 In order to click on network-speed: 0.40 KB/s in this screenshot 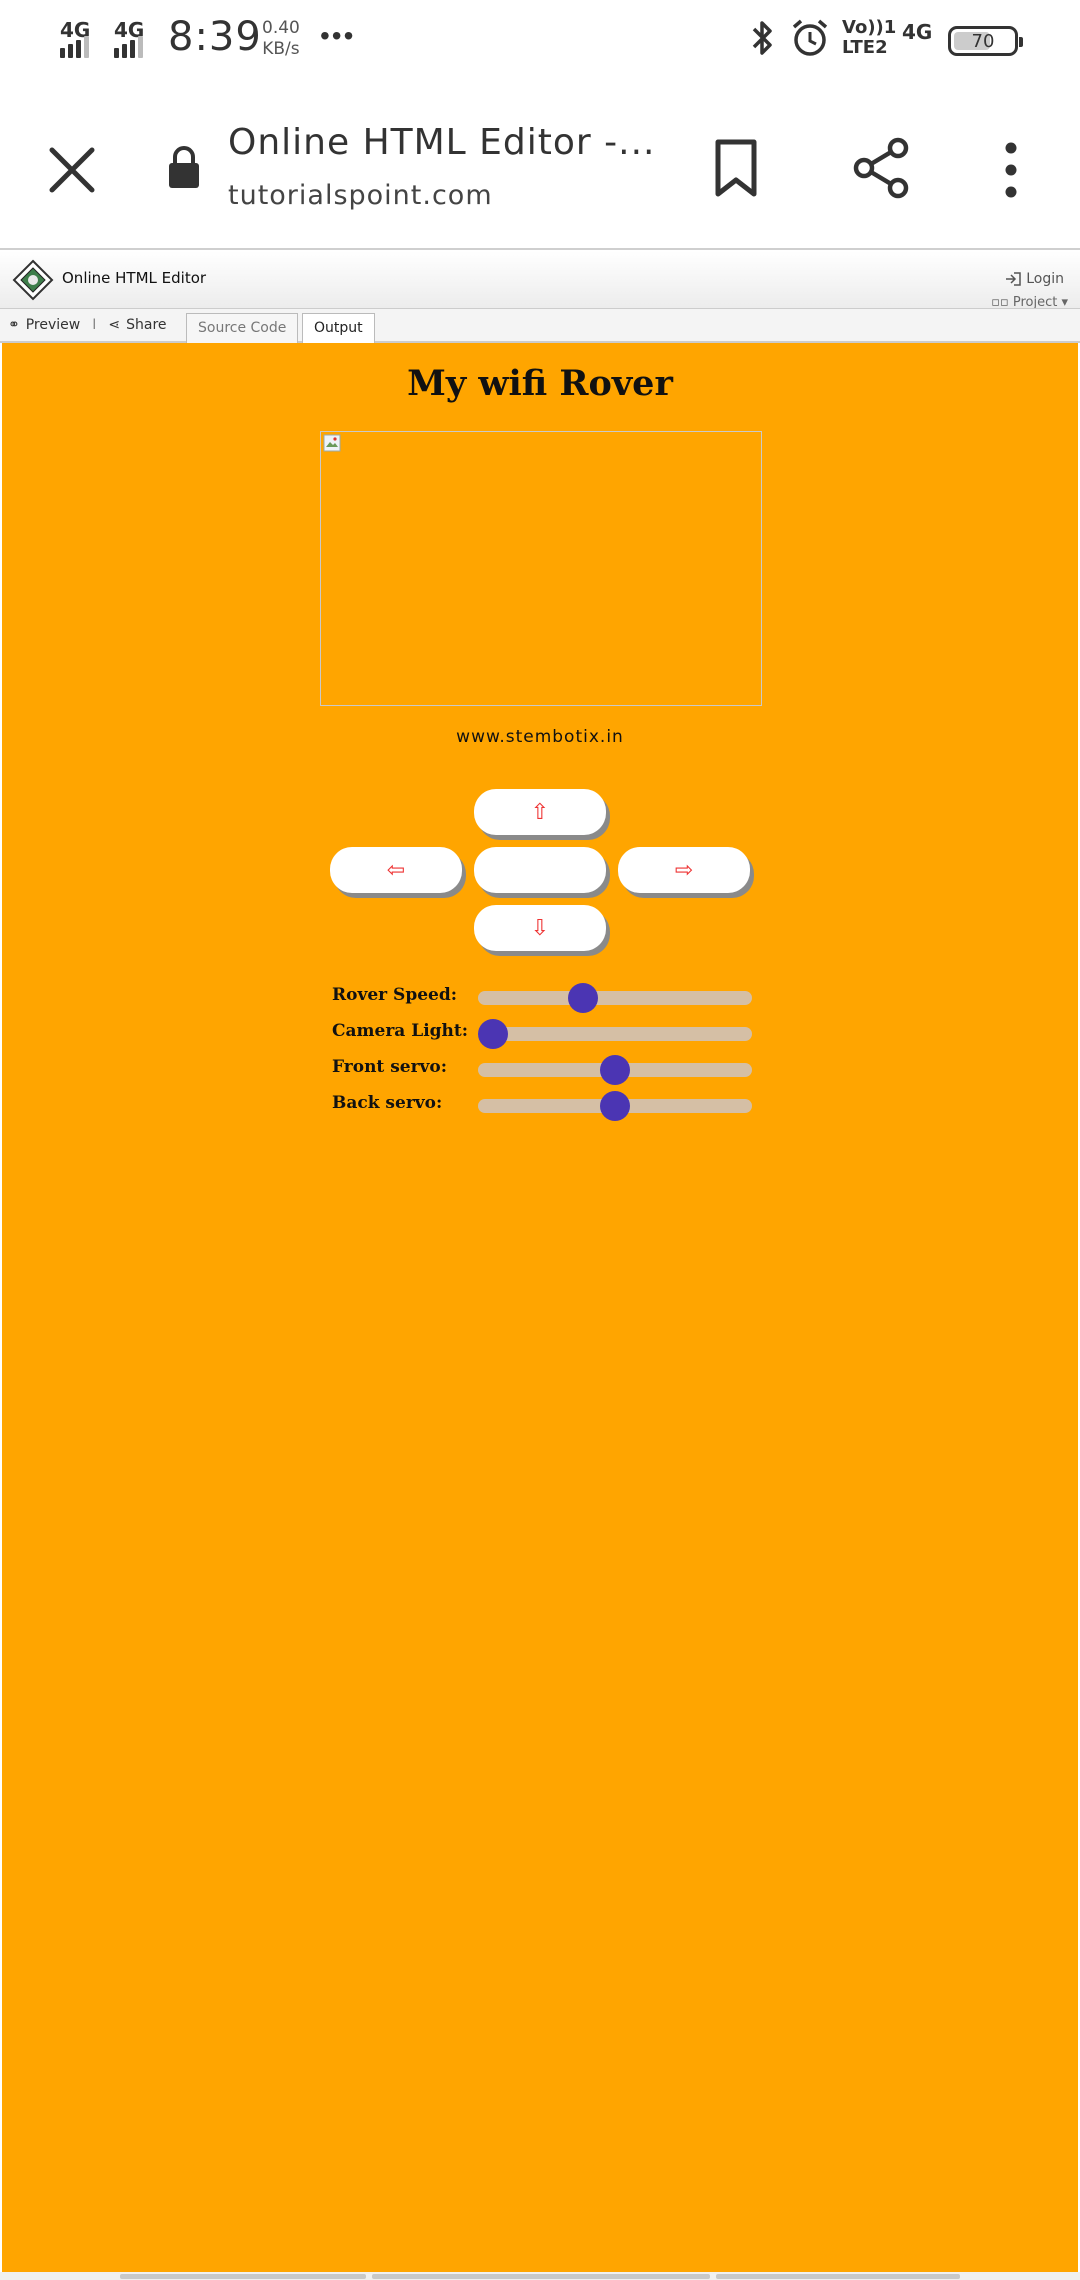, I will do `click(281, 39)`.